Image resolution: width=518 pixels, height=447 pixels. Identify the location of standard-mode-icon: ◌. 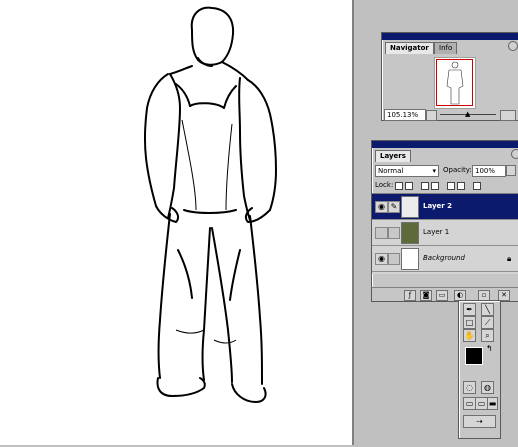
(469, 387).